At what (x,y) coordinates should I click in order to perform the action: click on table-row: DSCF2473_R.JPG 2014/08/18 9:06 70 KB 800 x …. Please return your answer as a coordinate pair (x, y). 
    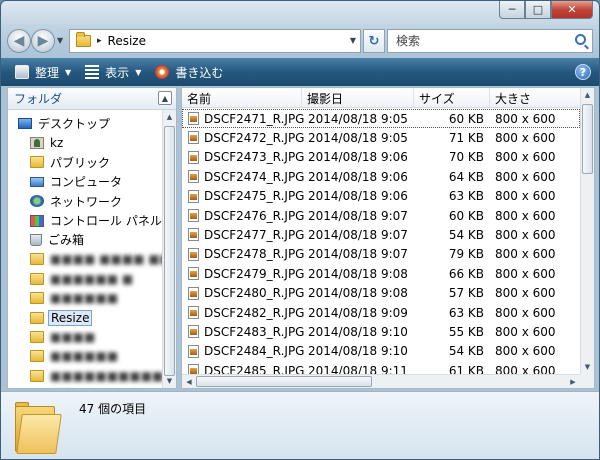
    Looking at the image, I should click on (381, 157).